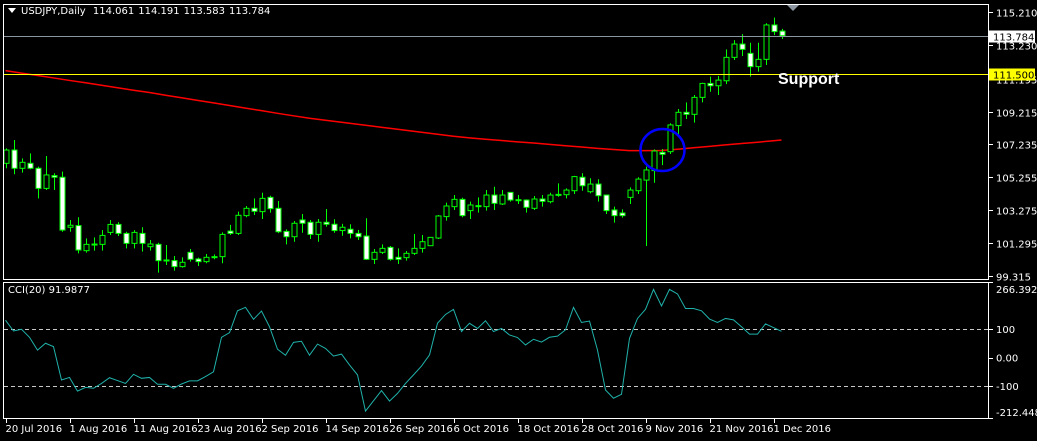 This screenshot has width=1037, height=441. I want to click on time-tick-label: 21 Nov 2016, so click(742, 429).